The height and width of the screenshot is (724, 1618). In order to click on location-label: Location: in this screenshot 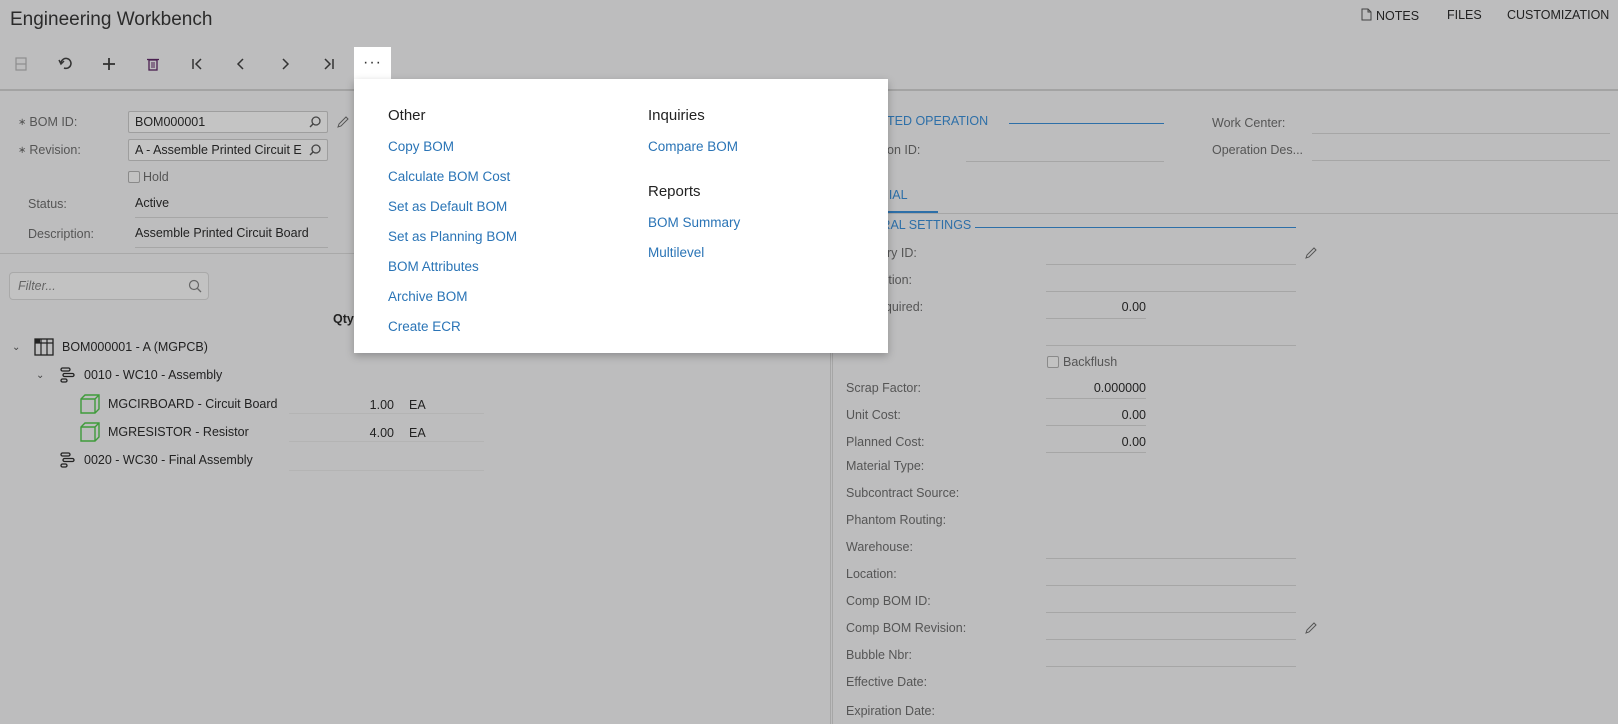, I will do `click(871, 574)`.